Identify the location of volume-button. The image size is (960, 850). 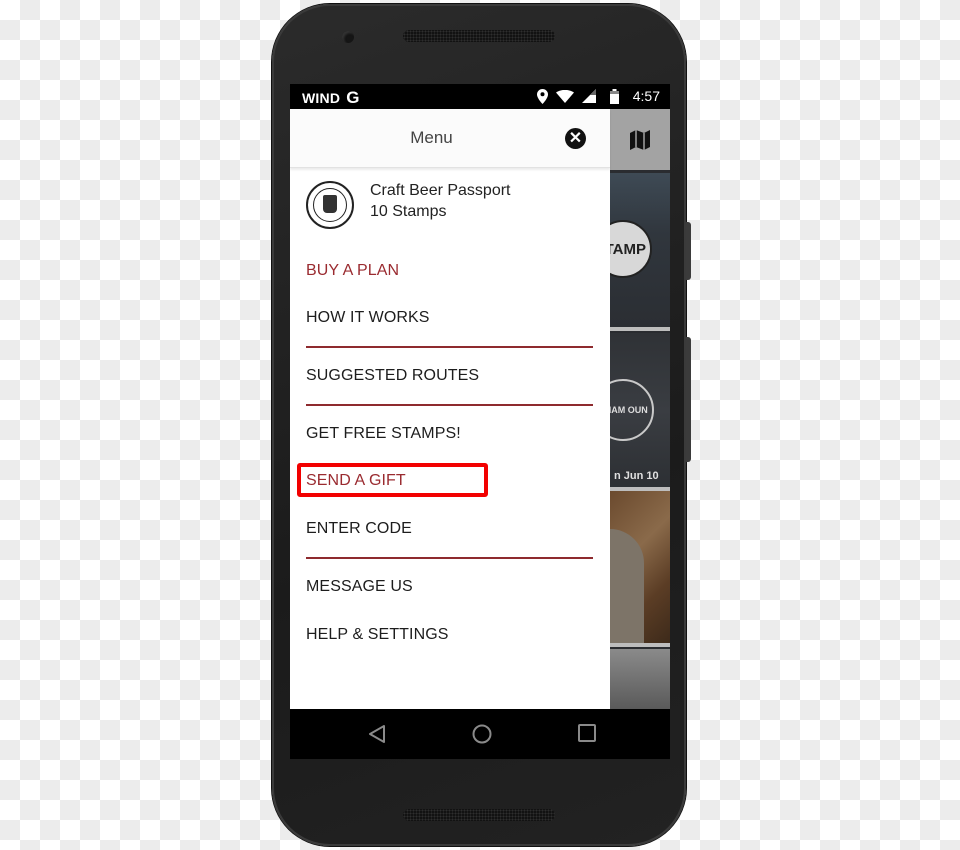
(688, 399).